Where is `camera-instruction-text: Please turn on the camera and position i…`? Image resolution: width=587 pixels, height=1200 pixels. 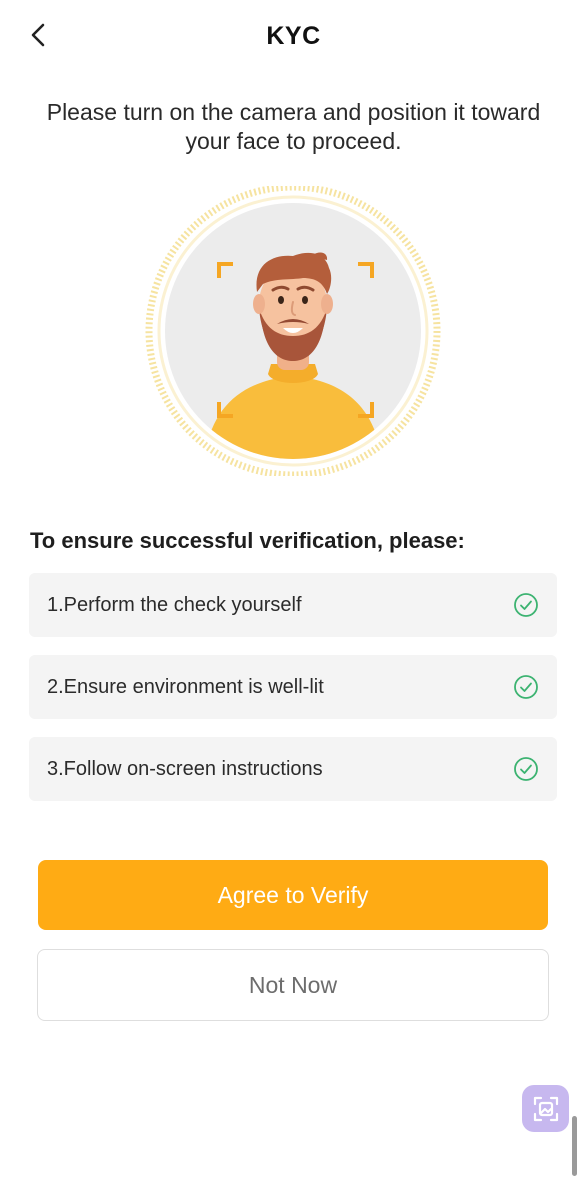 camera-instruction-text: Please turn on the camera and position i… is located at coordinates (293, 126).